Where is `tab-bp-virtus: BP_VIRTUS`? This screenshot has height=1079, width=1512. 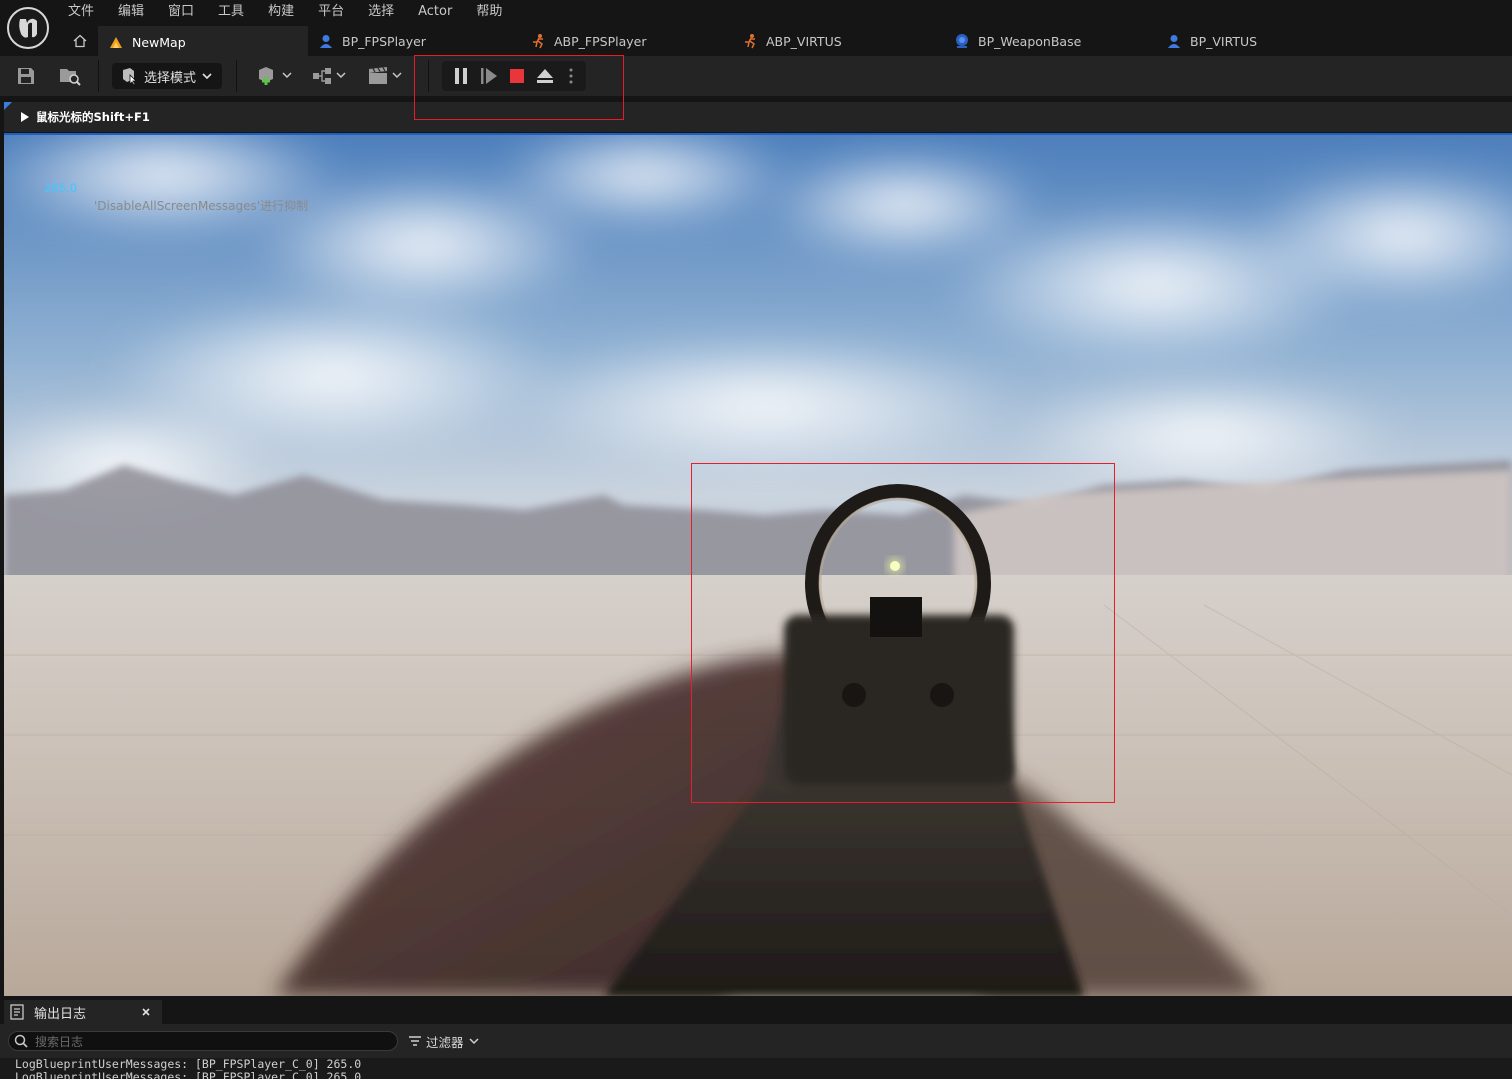 tab-bp-virtus: BP_VIRTUS is located at coordinates (1211, 41).